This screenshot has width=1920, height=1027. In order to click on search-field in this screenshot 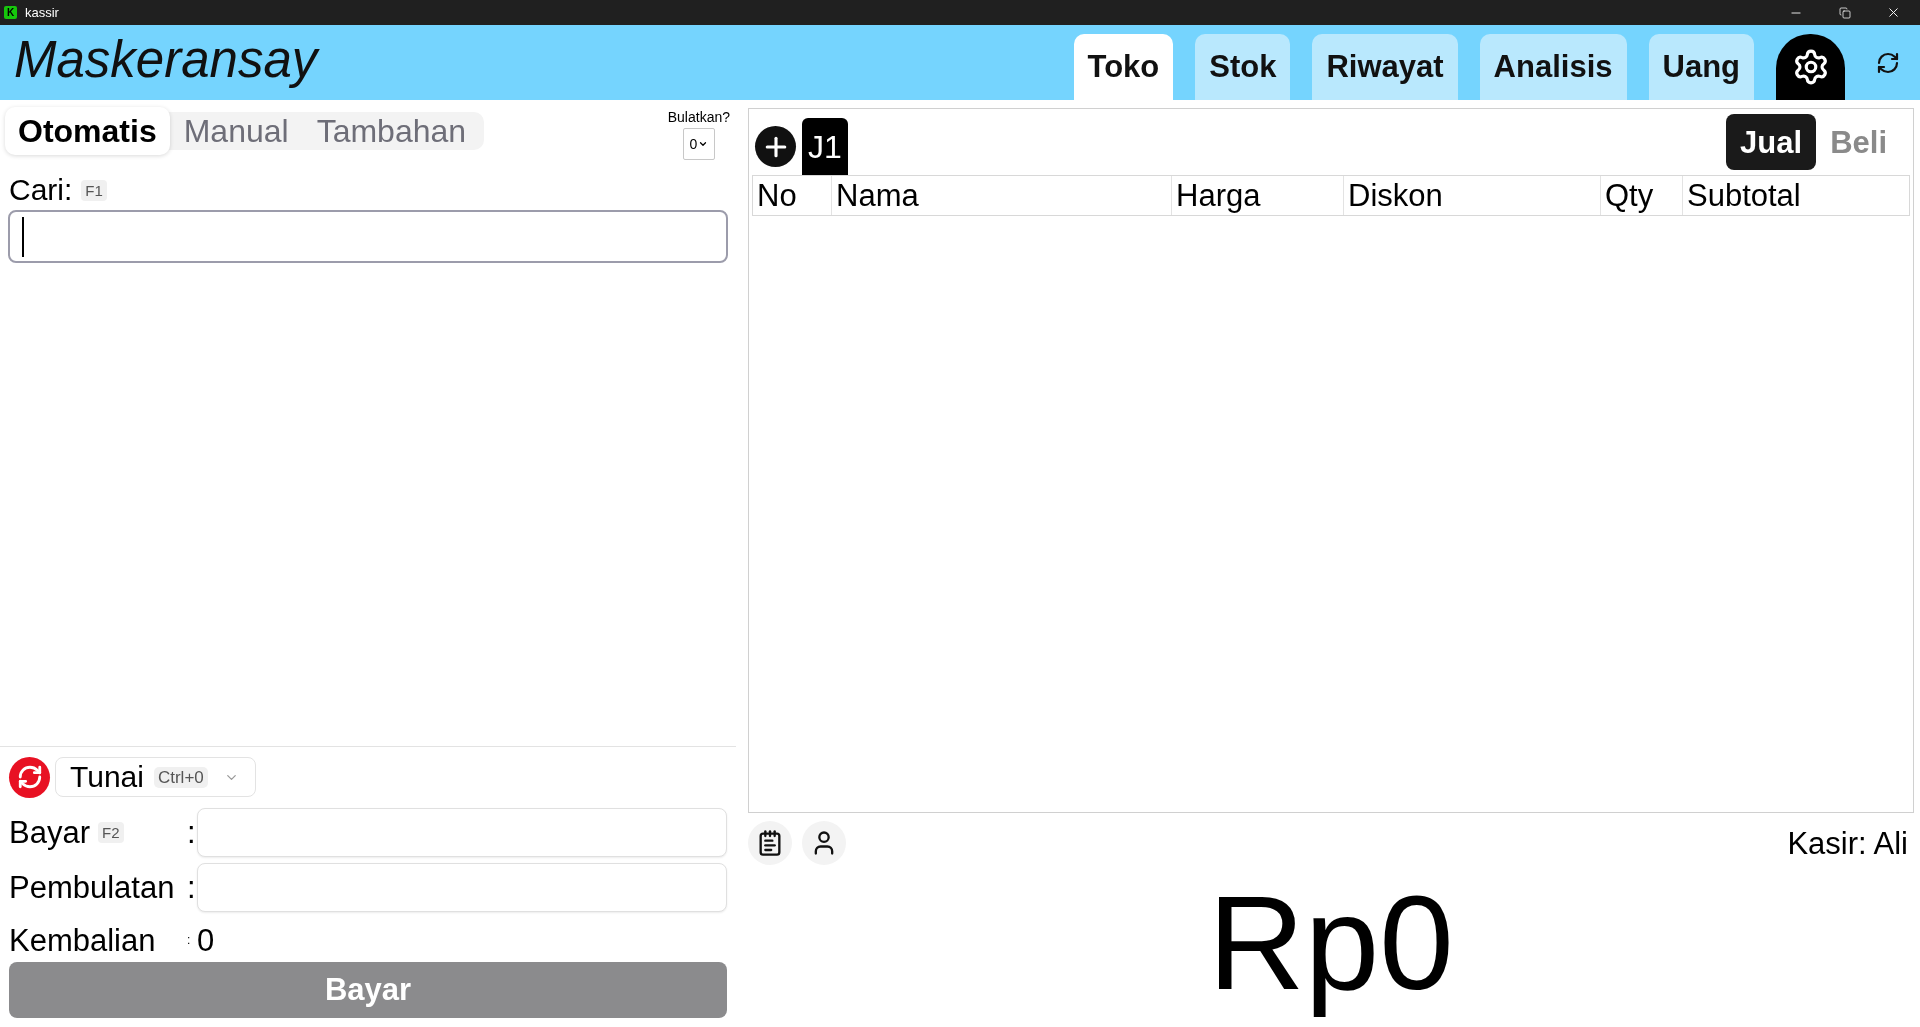, I will do `click(368, 236)`.